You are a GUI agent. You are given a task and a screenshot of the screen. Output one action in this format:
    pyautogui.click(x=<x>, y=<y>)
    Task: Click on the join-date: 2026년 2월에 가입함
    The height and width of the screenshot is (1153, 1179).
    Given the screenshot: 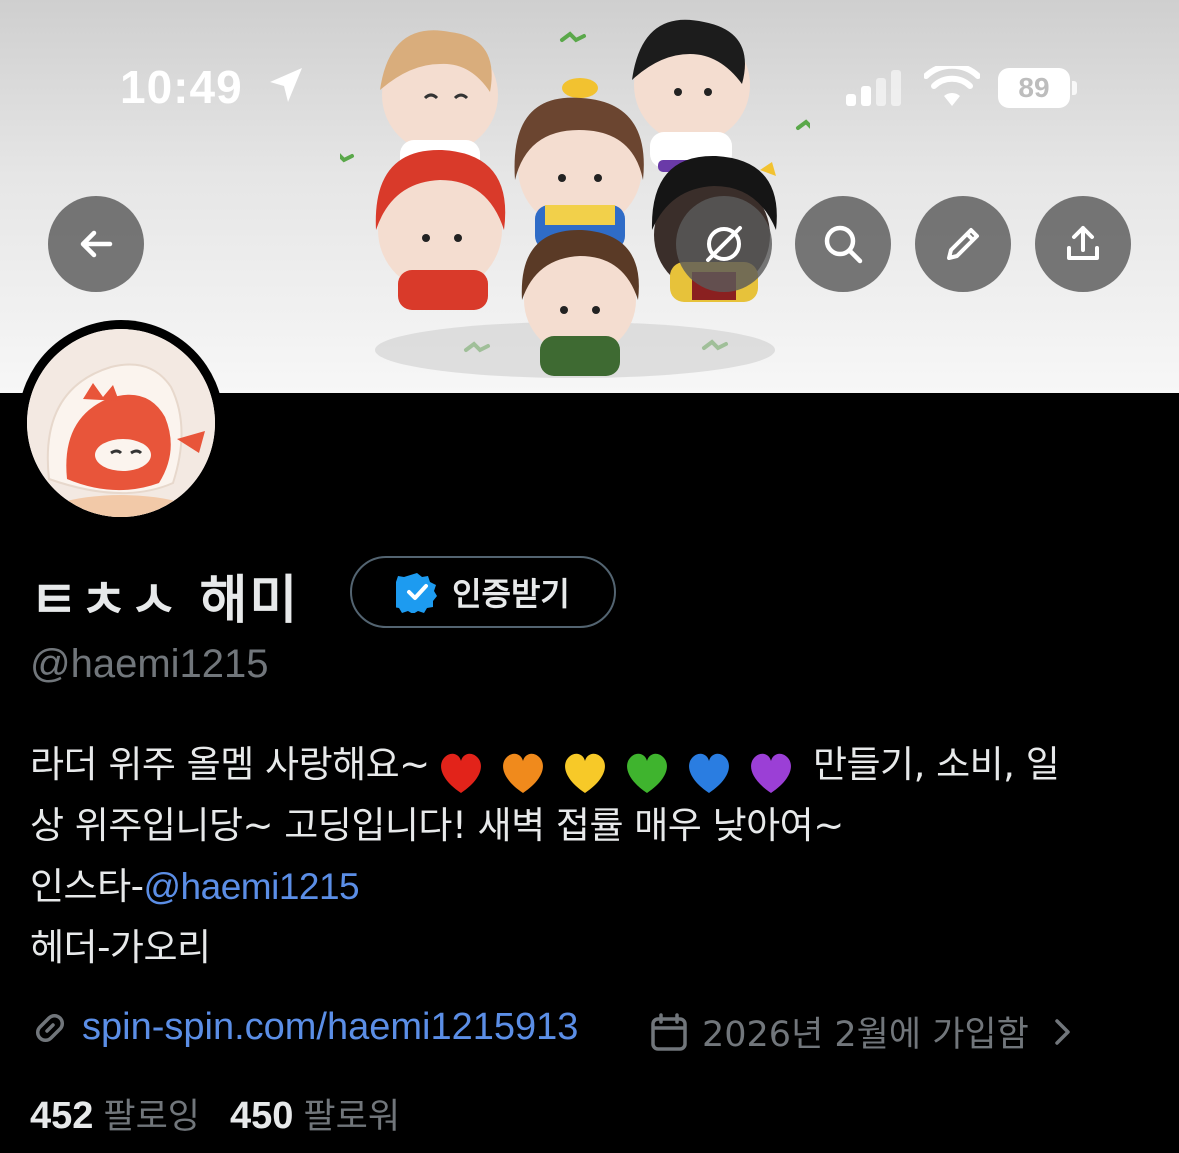 What is the action you would take?
    pyautogui.click(x=862, y=1031)
    